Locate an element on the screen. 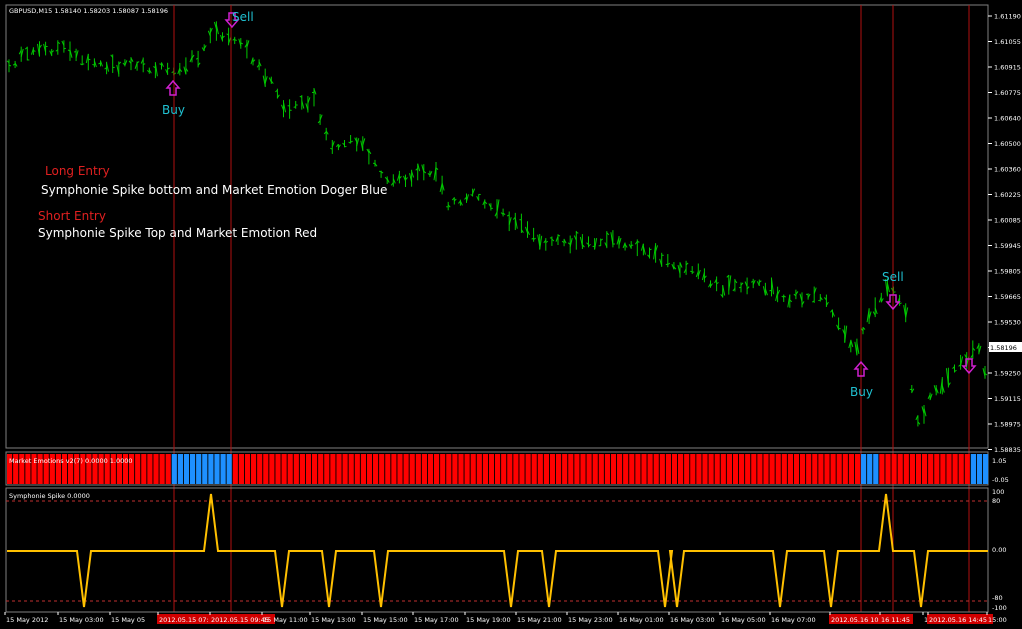 The width and height of the screenshot is (1022, 629). price-tick-label: 1.60915 is located at coordinates (1007, 68).